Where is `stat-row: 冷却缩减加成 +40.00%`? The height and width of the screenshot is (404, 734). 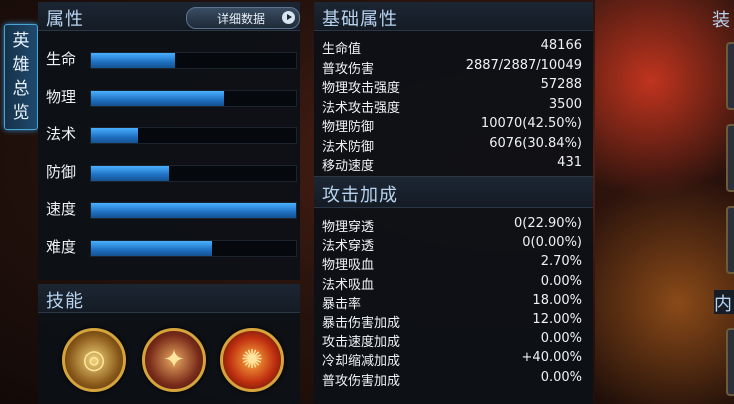 stat-row: 冷却缩减加成 +40.00% is located at coordinates (456, 359).